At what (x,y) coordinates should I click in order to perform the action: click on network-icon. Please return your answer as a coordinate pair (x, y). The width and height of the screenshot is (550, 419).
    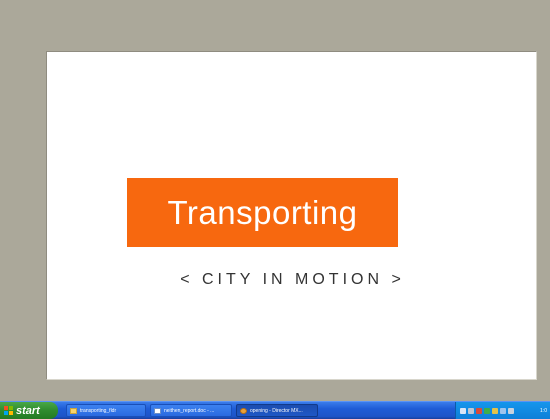
    Looking at the image, I should click on (463, 410).